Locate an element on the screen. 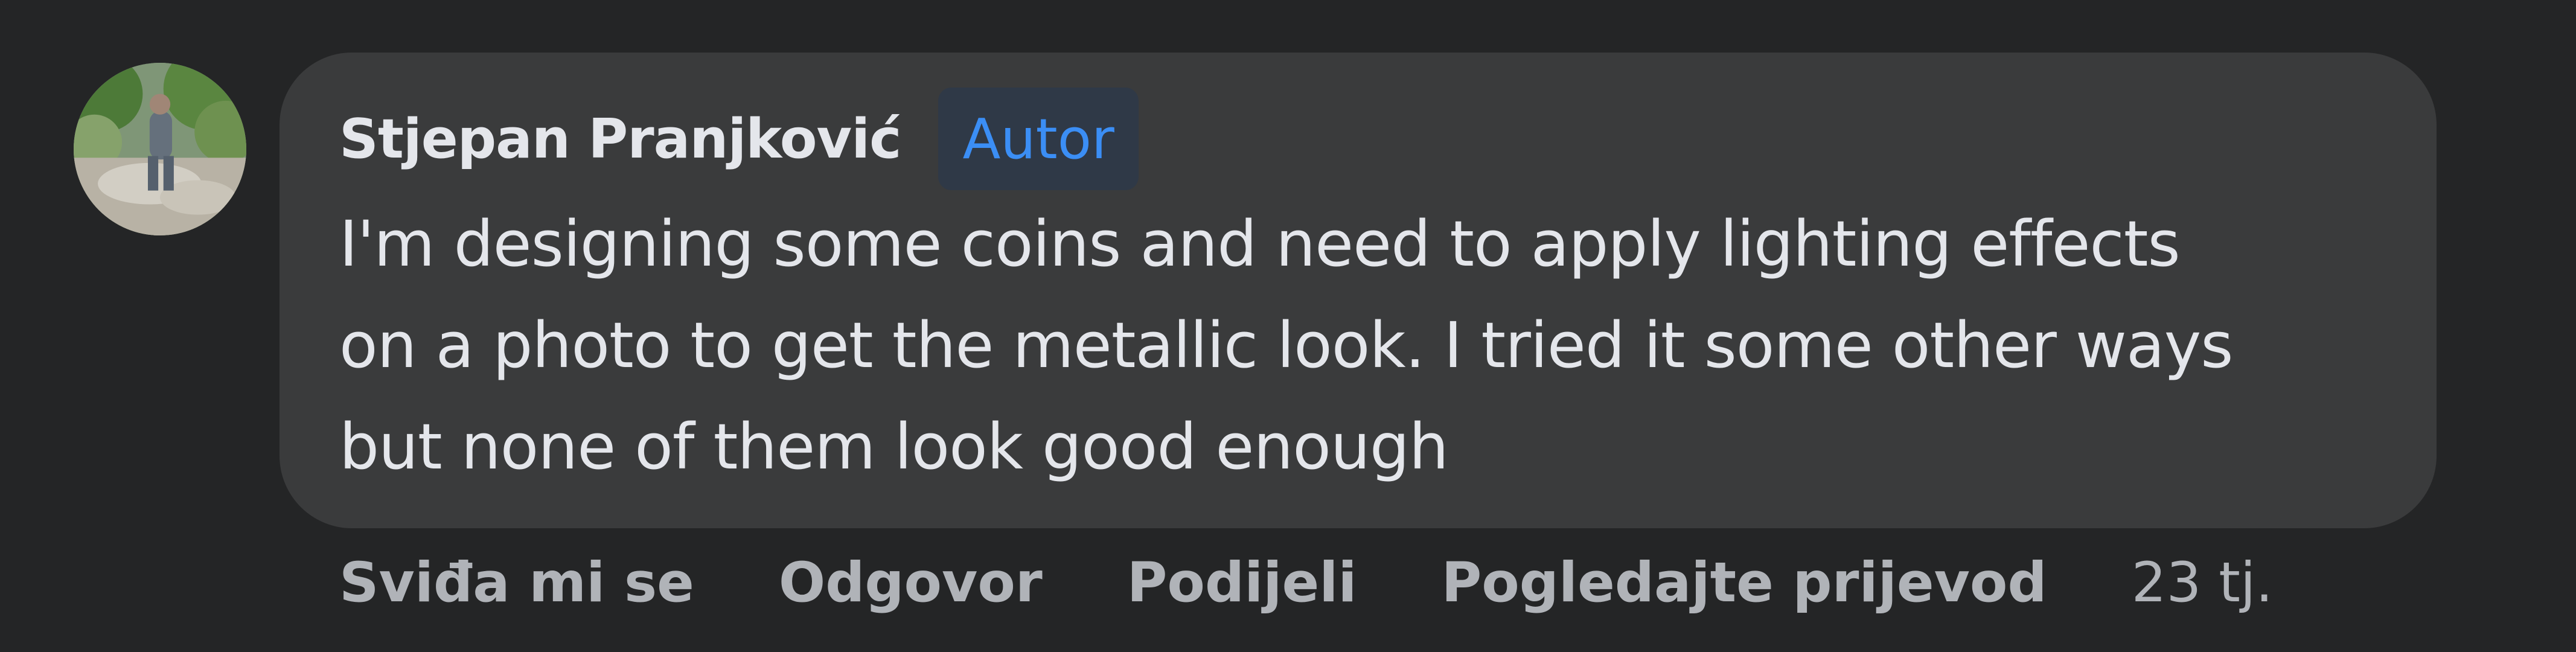 Image resolution: width=2576 pixels, height=652 pixels. like-button: Sviđa mi se is located at coordinates (516, 583).